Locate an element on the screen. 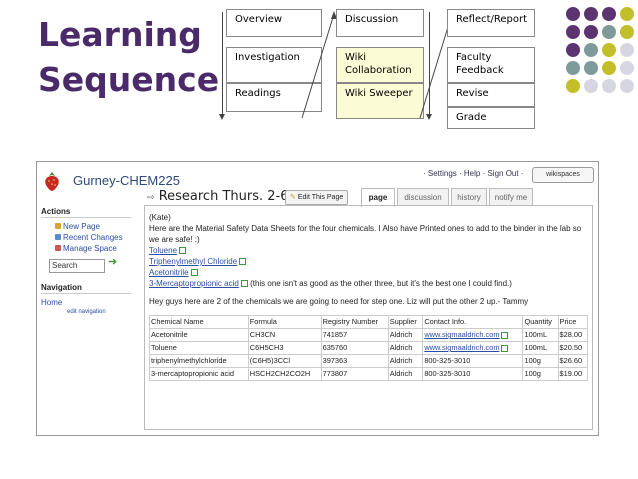  seq-box-discussion: Discussion is located at coordinates (380, 23).